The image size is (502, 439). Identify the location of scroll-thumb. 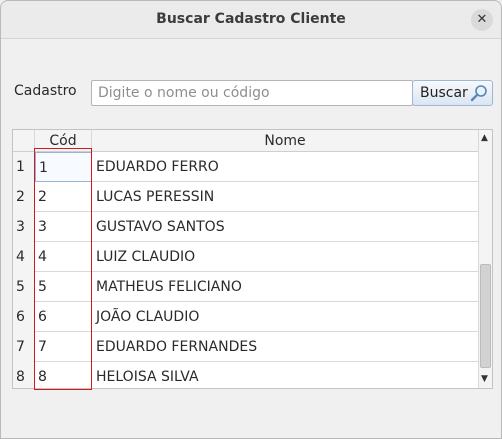
(485, 316).